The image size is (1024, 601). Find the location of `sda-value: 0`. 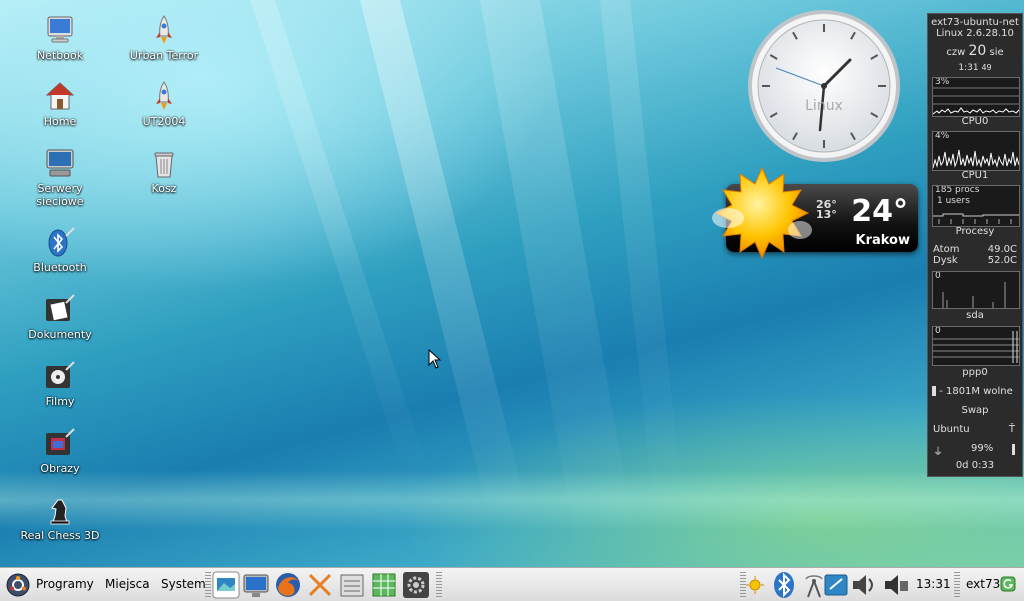

sda-value: 0 is located at coordinates (938, 276).